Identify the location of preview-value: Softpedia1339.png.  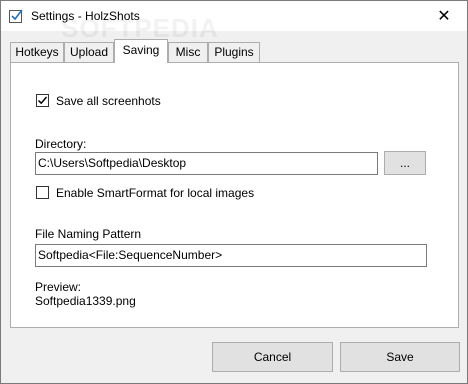
(85, 301).